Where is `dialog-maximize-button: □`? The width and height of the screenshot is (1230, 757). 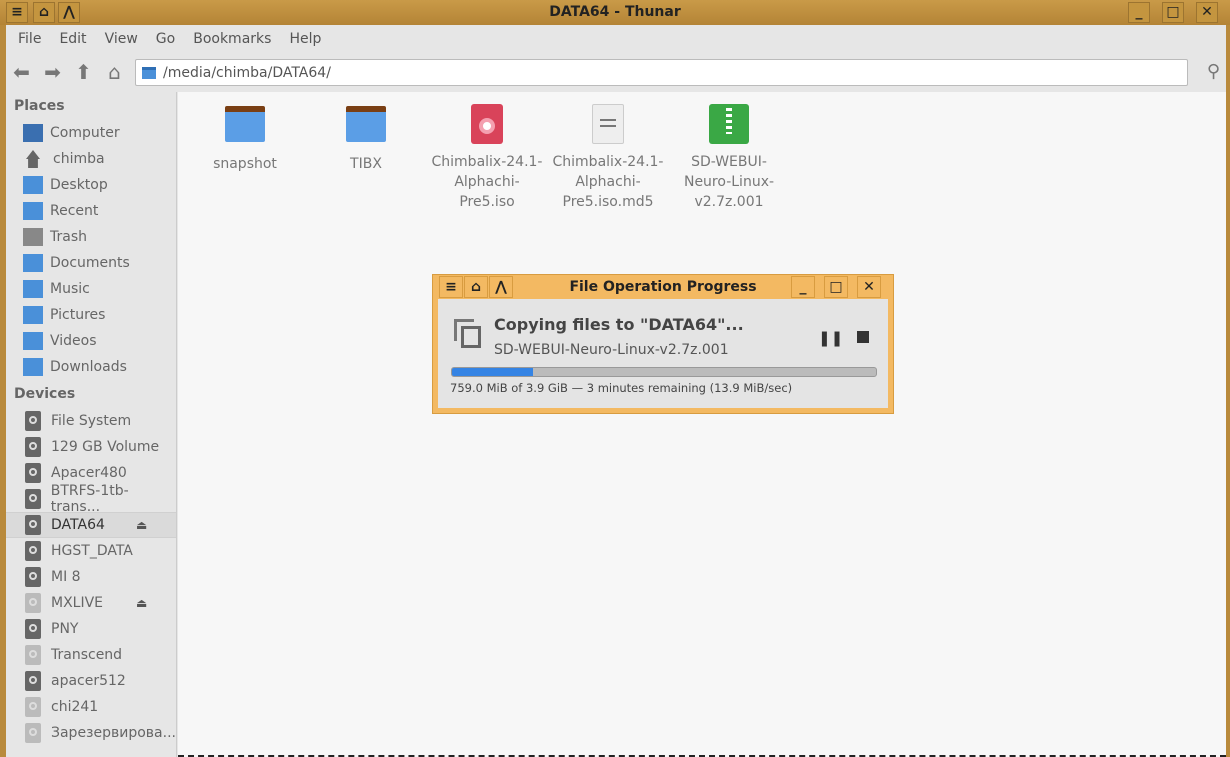 dialog-maximize-button: □ is located at coordinates (836, 287).